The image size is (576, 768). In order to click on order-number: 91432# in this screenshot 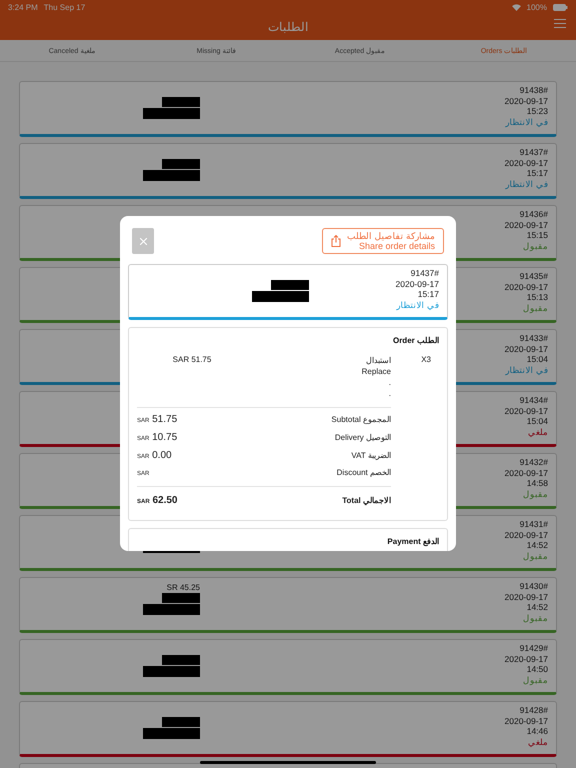, I will do `click(534, 462)`.